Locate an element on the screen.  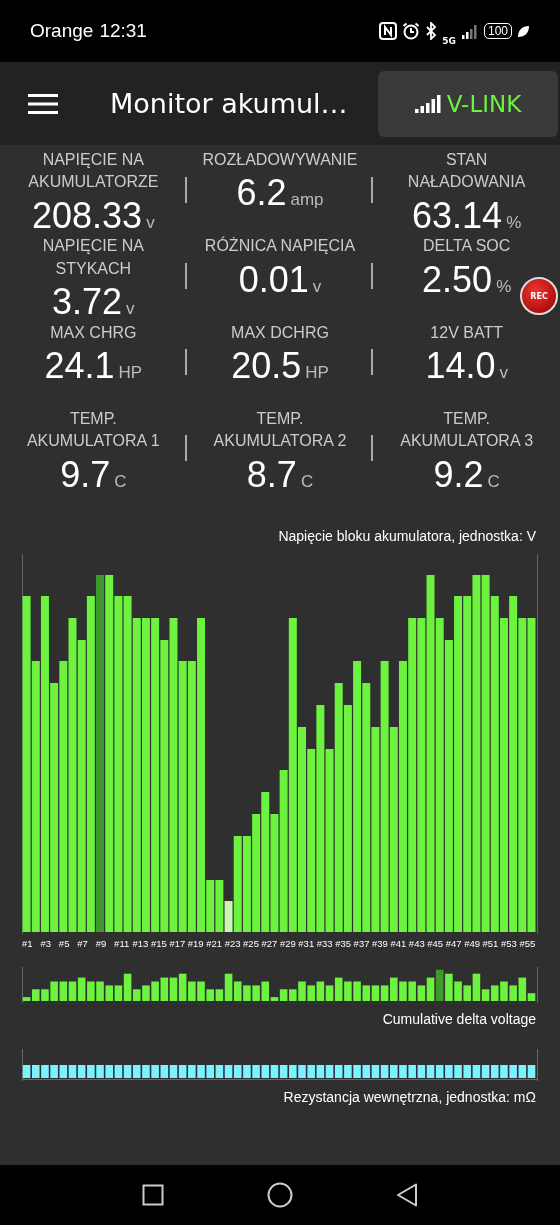
metric-label: TEMP. AKUMULATORA 2 is located at coordinates (280, 430).